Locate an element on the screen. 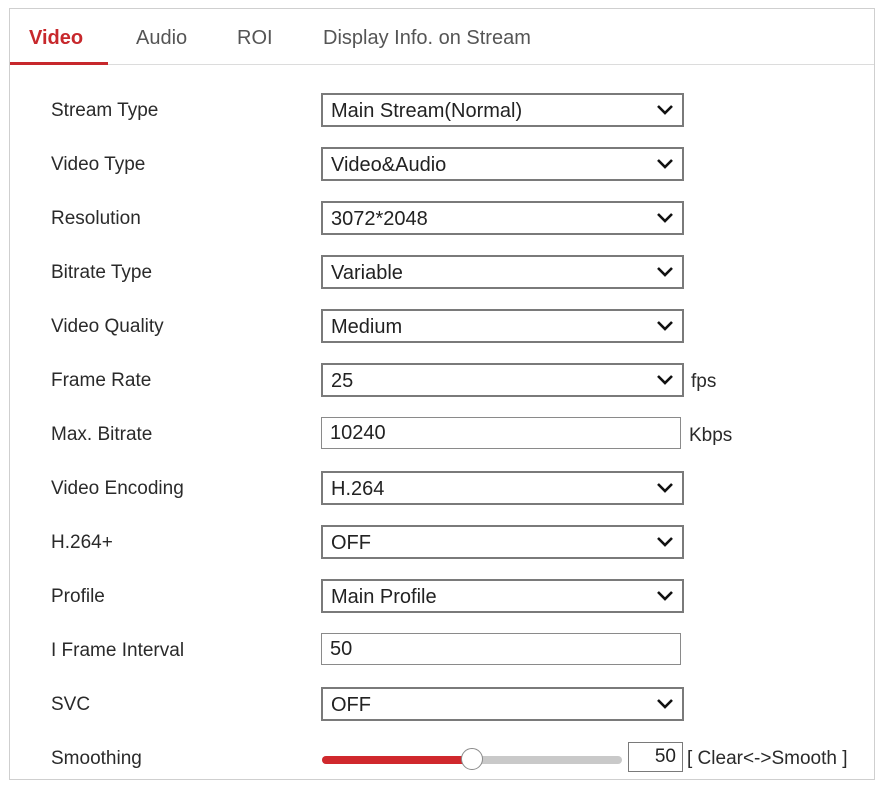  smoothing-value-box is located at coordinates (655, 757).